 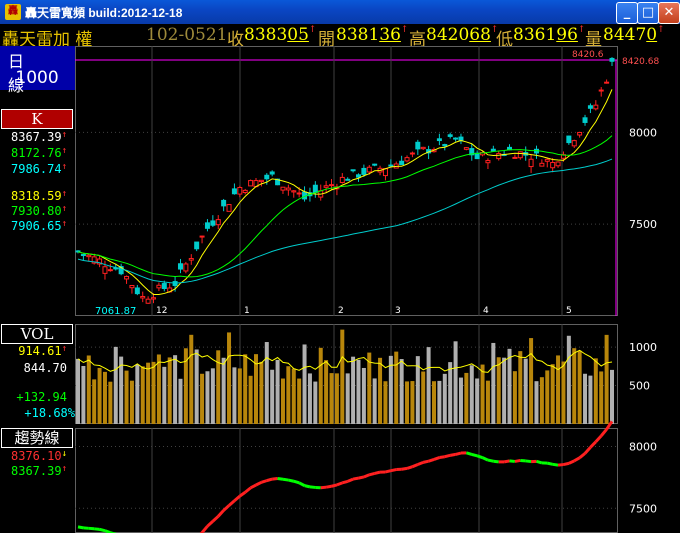 I want to click on vol-value-2: 844.70, so click(x=45, y=368).